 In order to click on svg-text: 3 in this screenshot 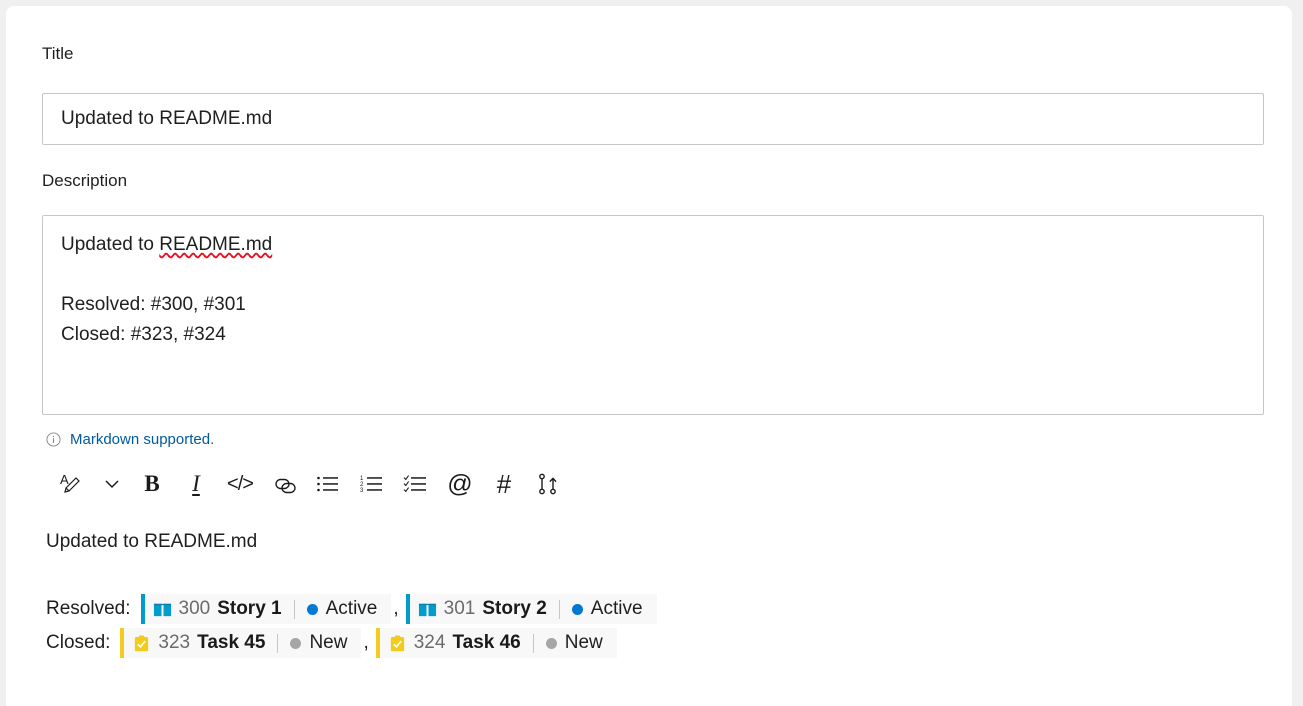, I will do `click(362, 491)`.